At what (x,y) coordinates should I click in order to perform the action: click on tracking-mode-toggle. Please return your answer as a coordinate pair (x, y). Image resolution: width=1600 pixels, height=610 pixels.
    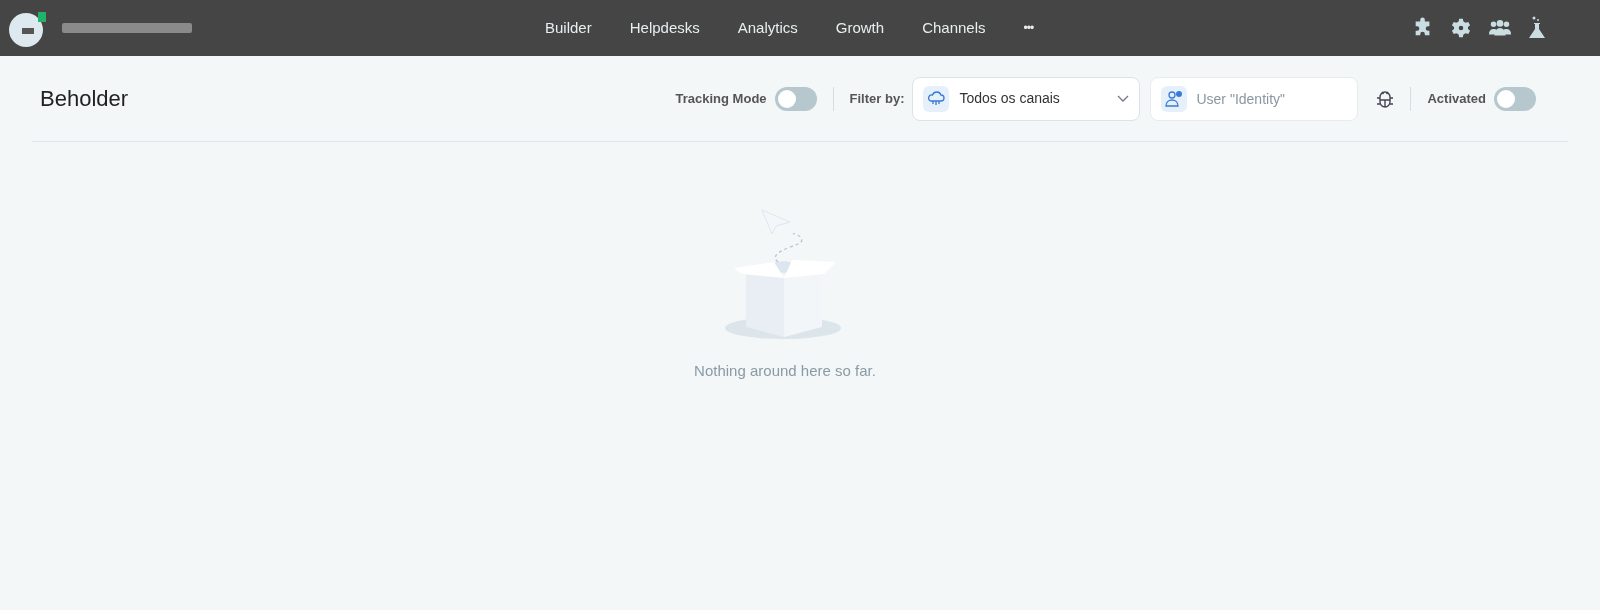
    Looking at the image, I should click on (795, 98).